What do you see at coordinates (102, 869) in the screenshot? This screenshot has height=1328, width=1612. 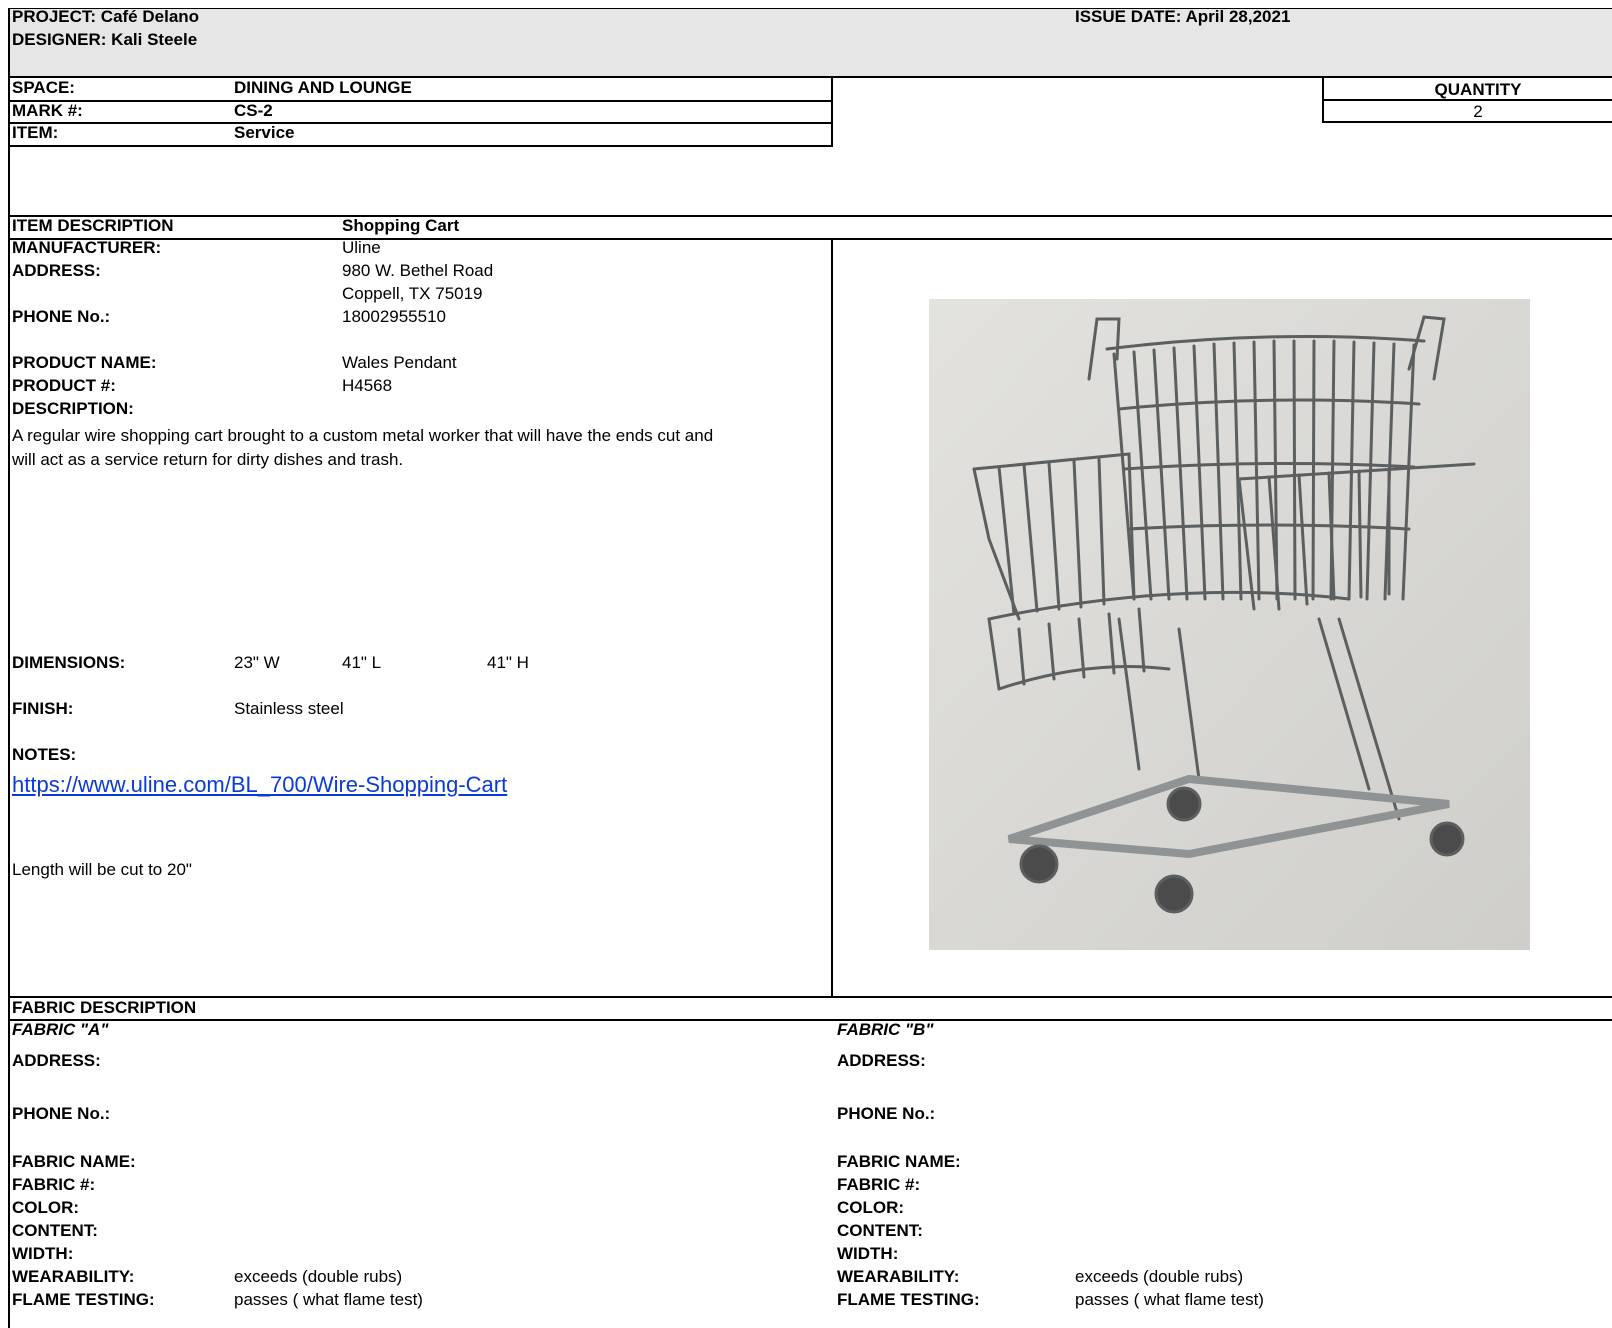 I see `notes-text: Length will be cut to 20"` at bounding box center [102, 869].